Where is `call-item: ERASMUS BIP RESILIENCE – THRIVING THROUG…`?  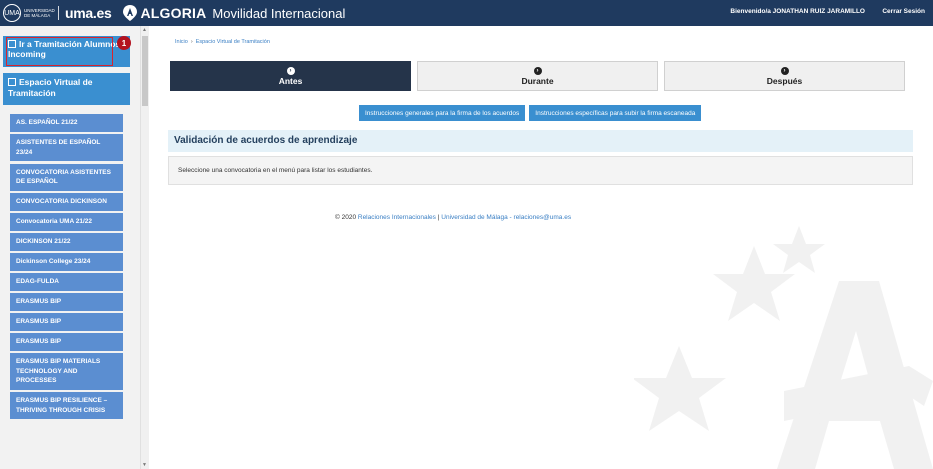
call-item: ERASMUS BIP RESILIENCE – THRIVING THROUG… is located at coordinates (66, 405).